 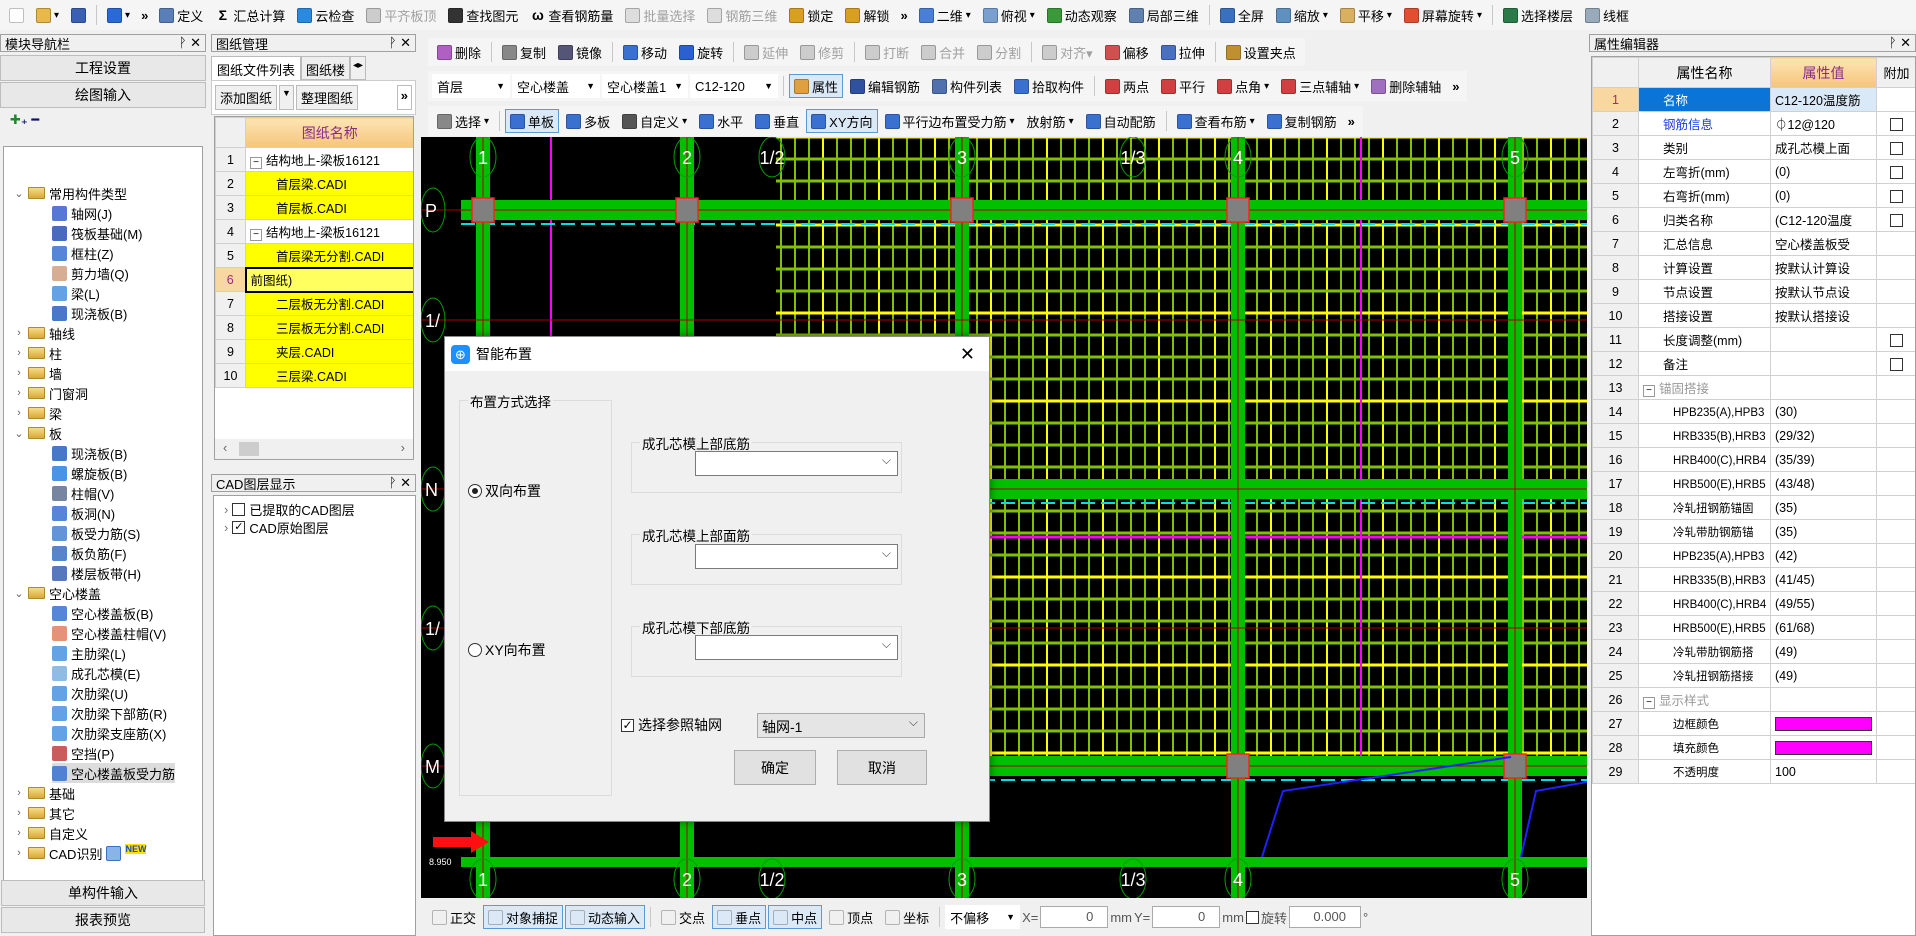 I want to click on property-value: (42), so click(x=1823, y=555).